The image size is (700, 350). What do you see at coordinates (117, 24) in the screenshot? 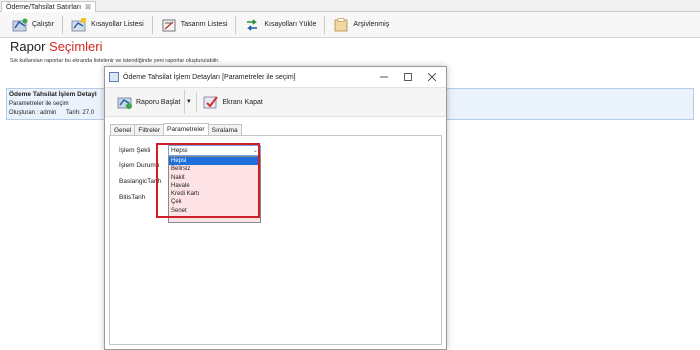
I see `shortcut-list-label: Kısayollar Listesi` at bounding box center [117, 24].